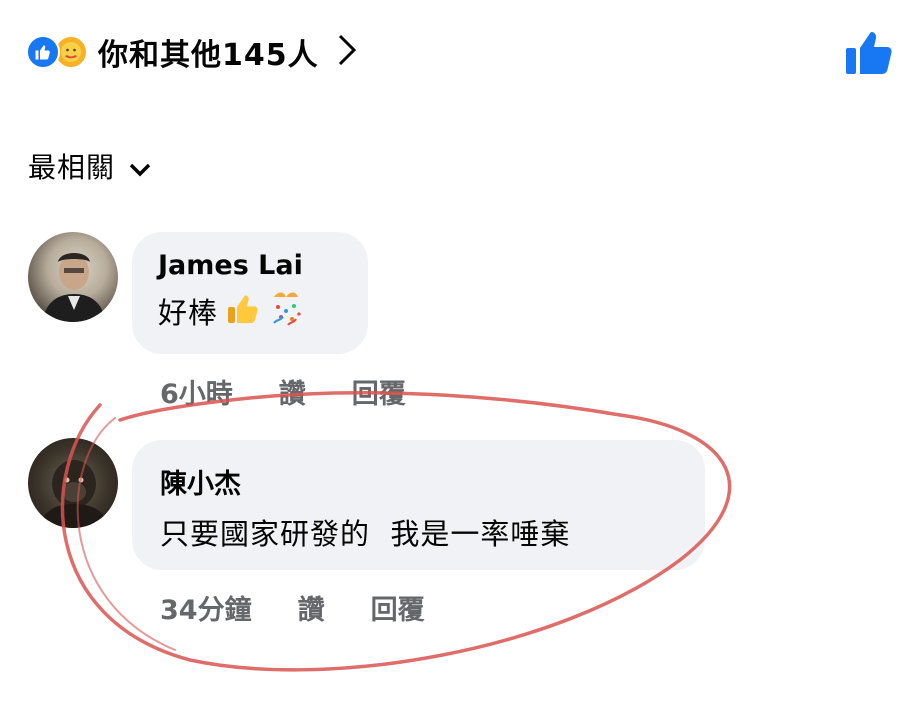 The image size is (911, 720). I want to click on like-reaction-icon, so click(43, 52).